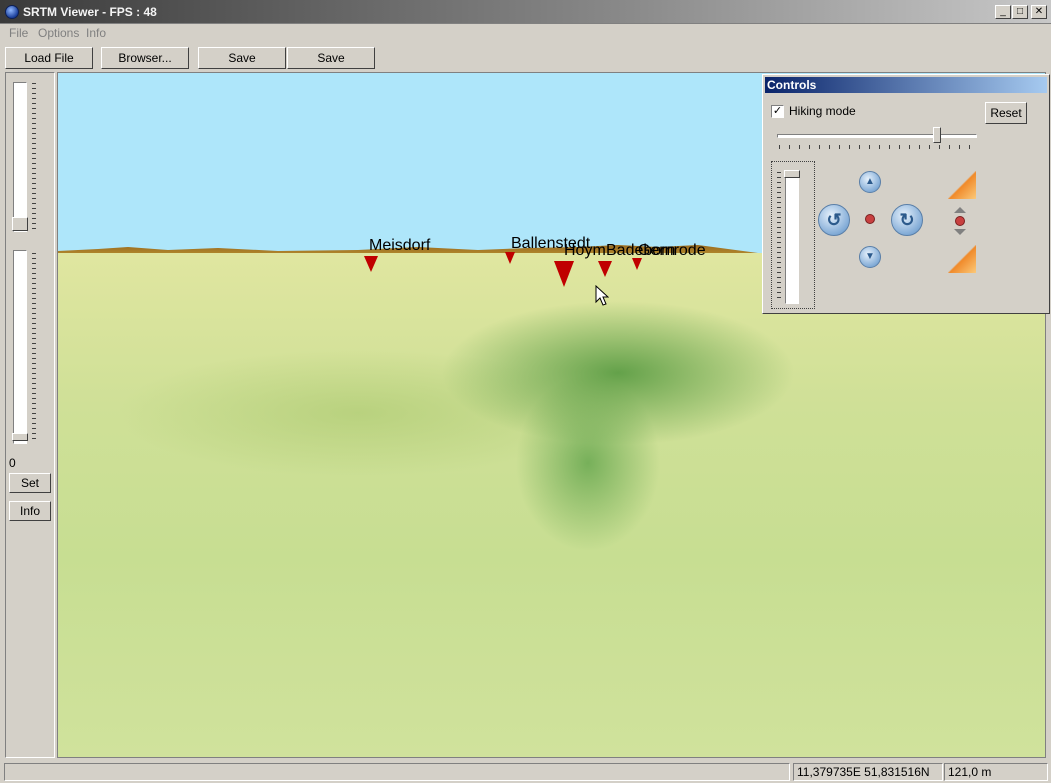 This screenshot has height=783, width=1051. I want to click on window-title: SRTM Viewer - FPS : 48, so click(90, 12).